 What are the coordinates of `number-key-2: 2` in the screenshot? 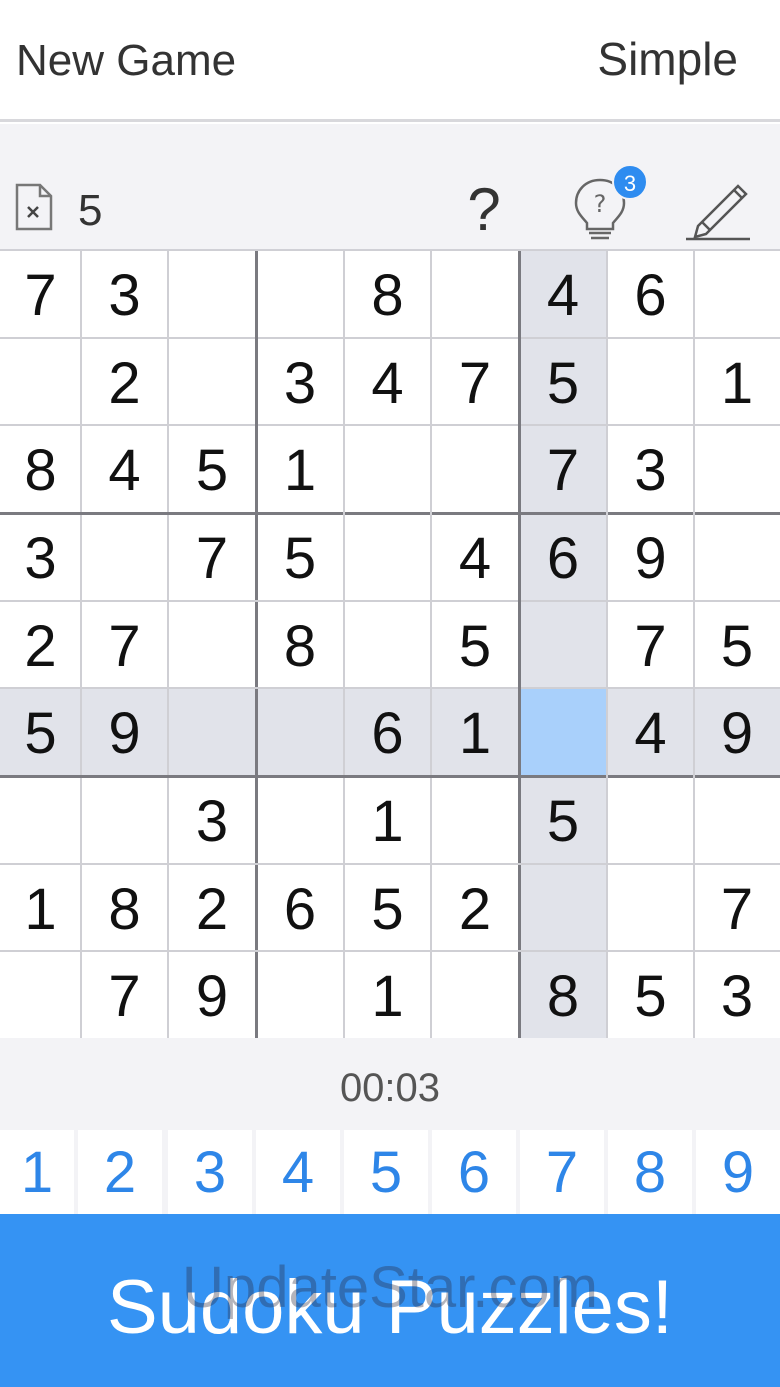 It's located at (120, 1172).